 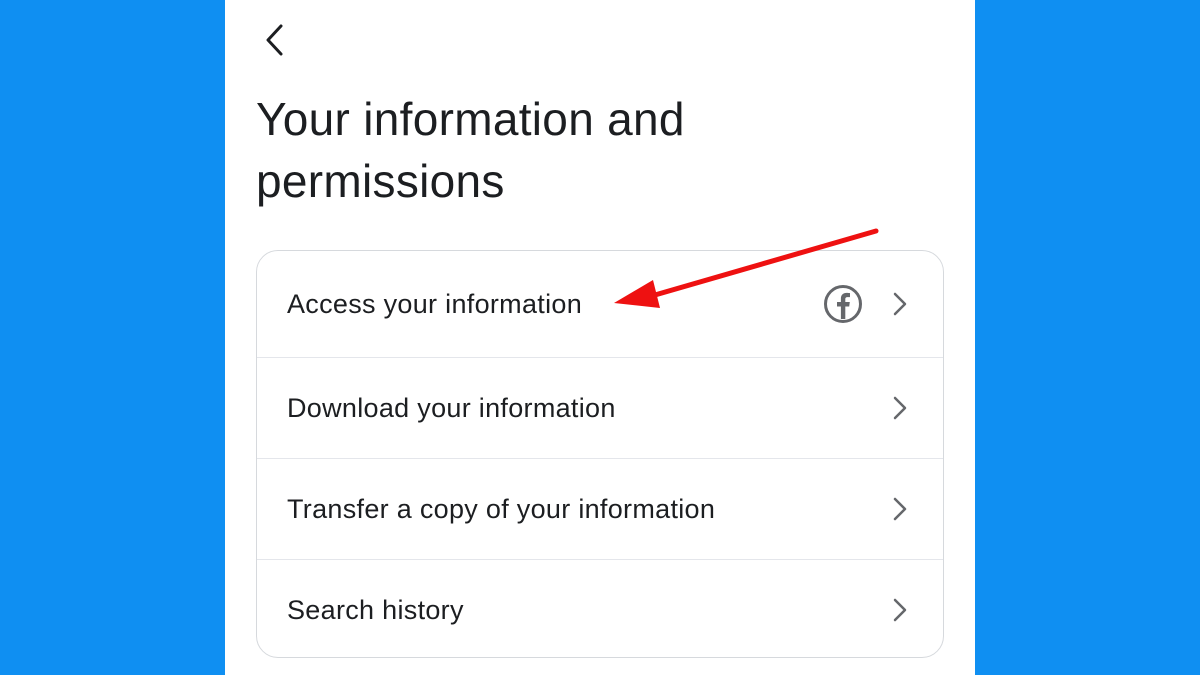 I want to click on back-button, so click(x=275, y=40).